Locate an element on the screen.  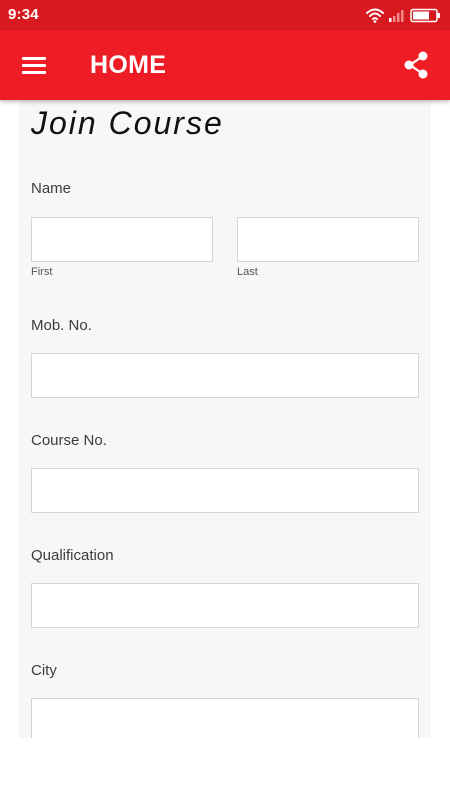
cellular-signal-icon is located at coordinates (396, 16).